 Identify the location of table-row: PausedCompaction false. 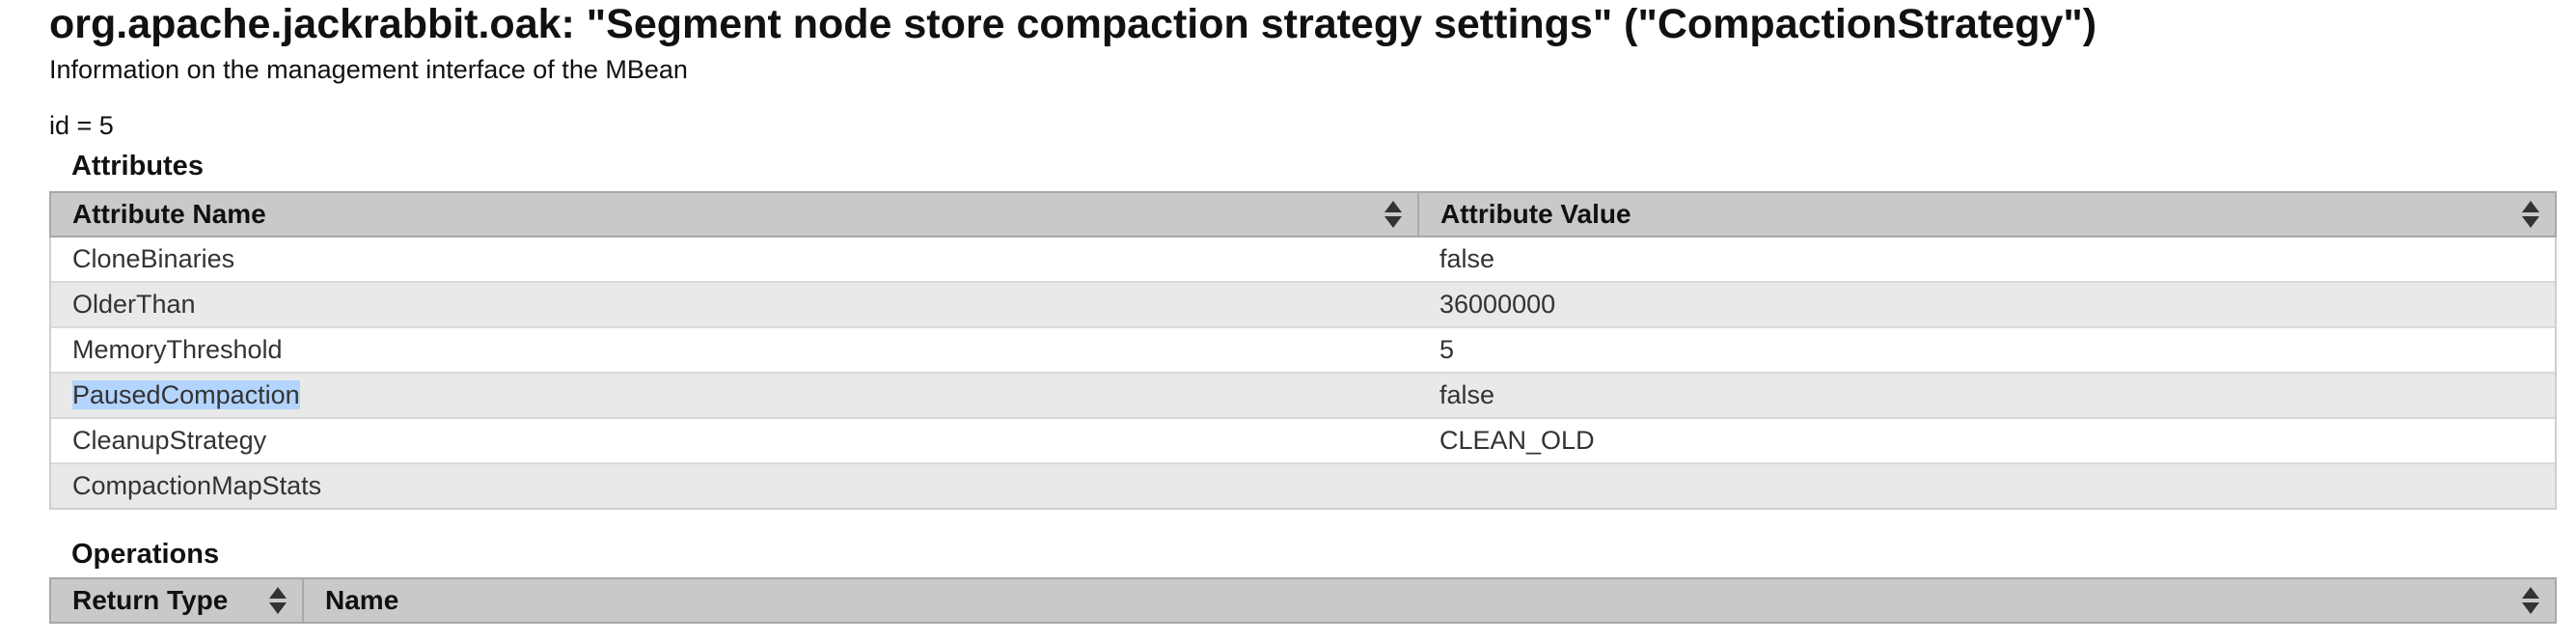
(1303, 395).